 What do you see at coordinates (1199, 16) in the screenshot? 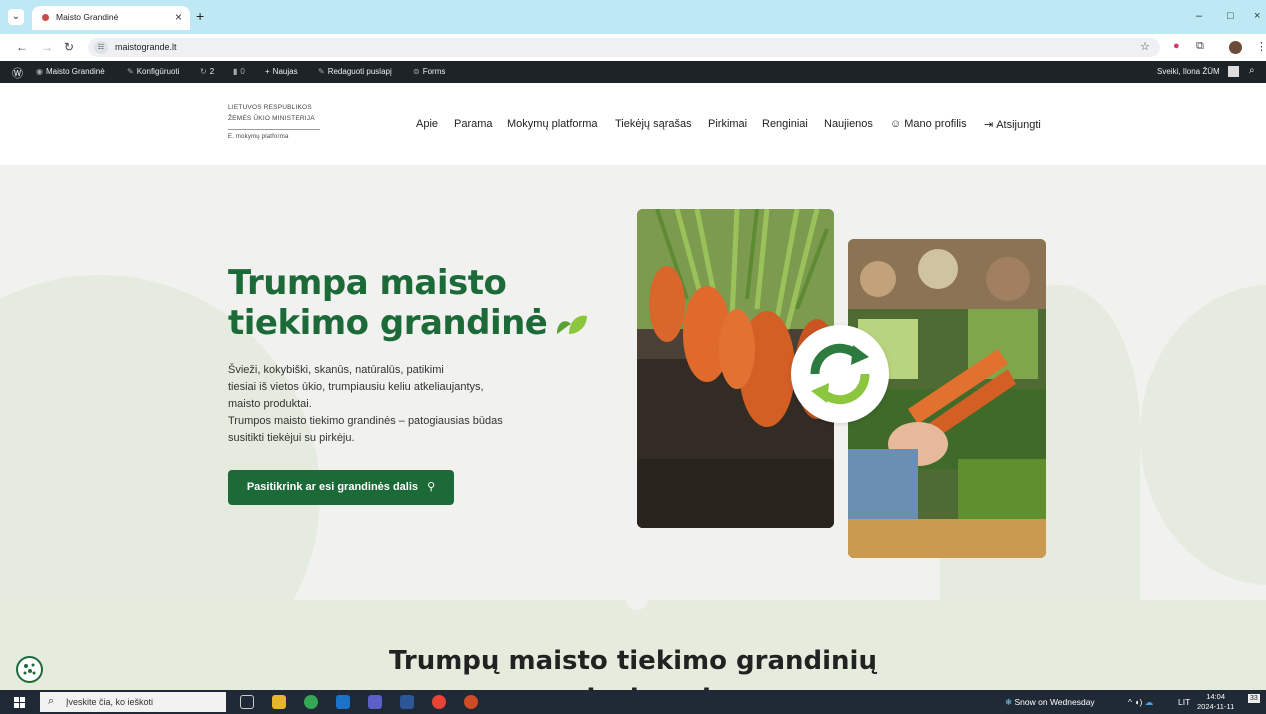
I see `minimize-button: –` at bounding box center [1199, 16].